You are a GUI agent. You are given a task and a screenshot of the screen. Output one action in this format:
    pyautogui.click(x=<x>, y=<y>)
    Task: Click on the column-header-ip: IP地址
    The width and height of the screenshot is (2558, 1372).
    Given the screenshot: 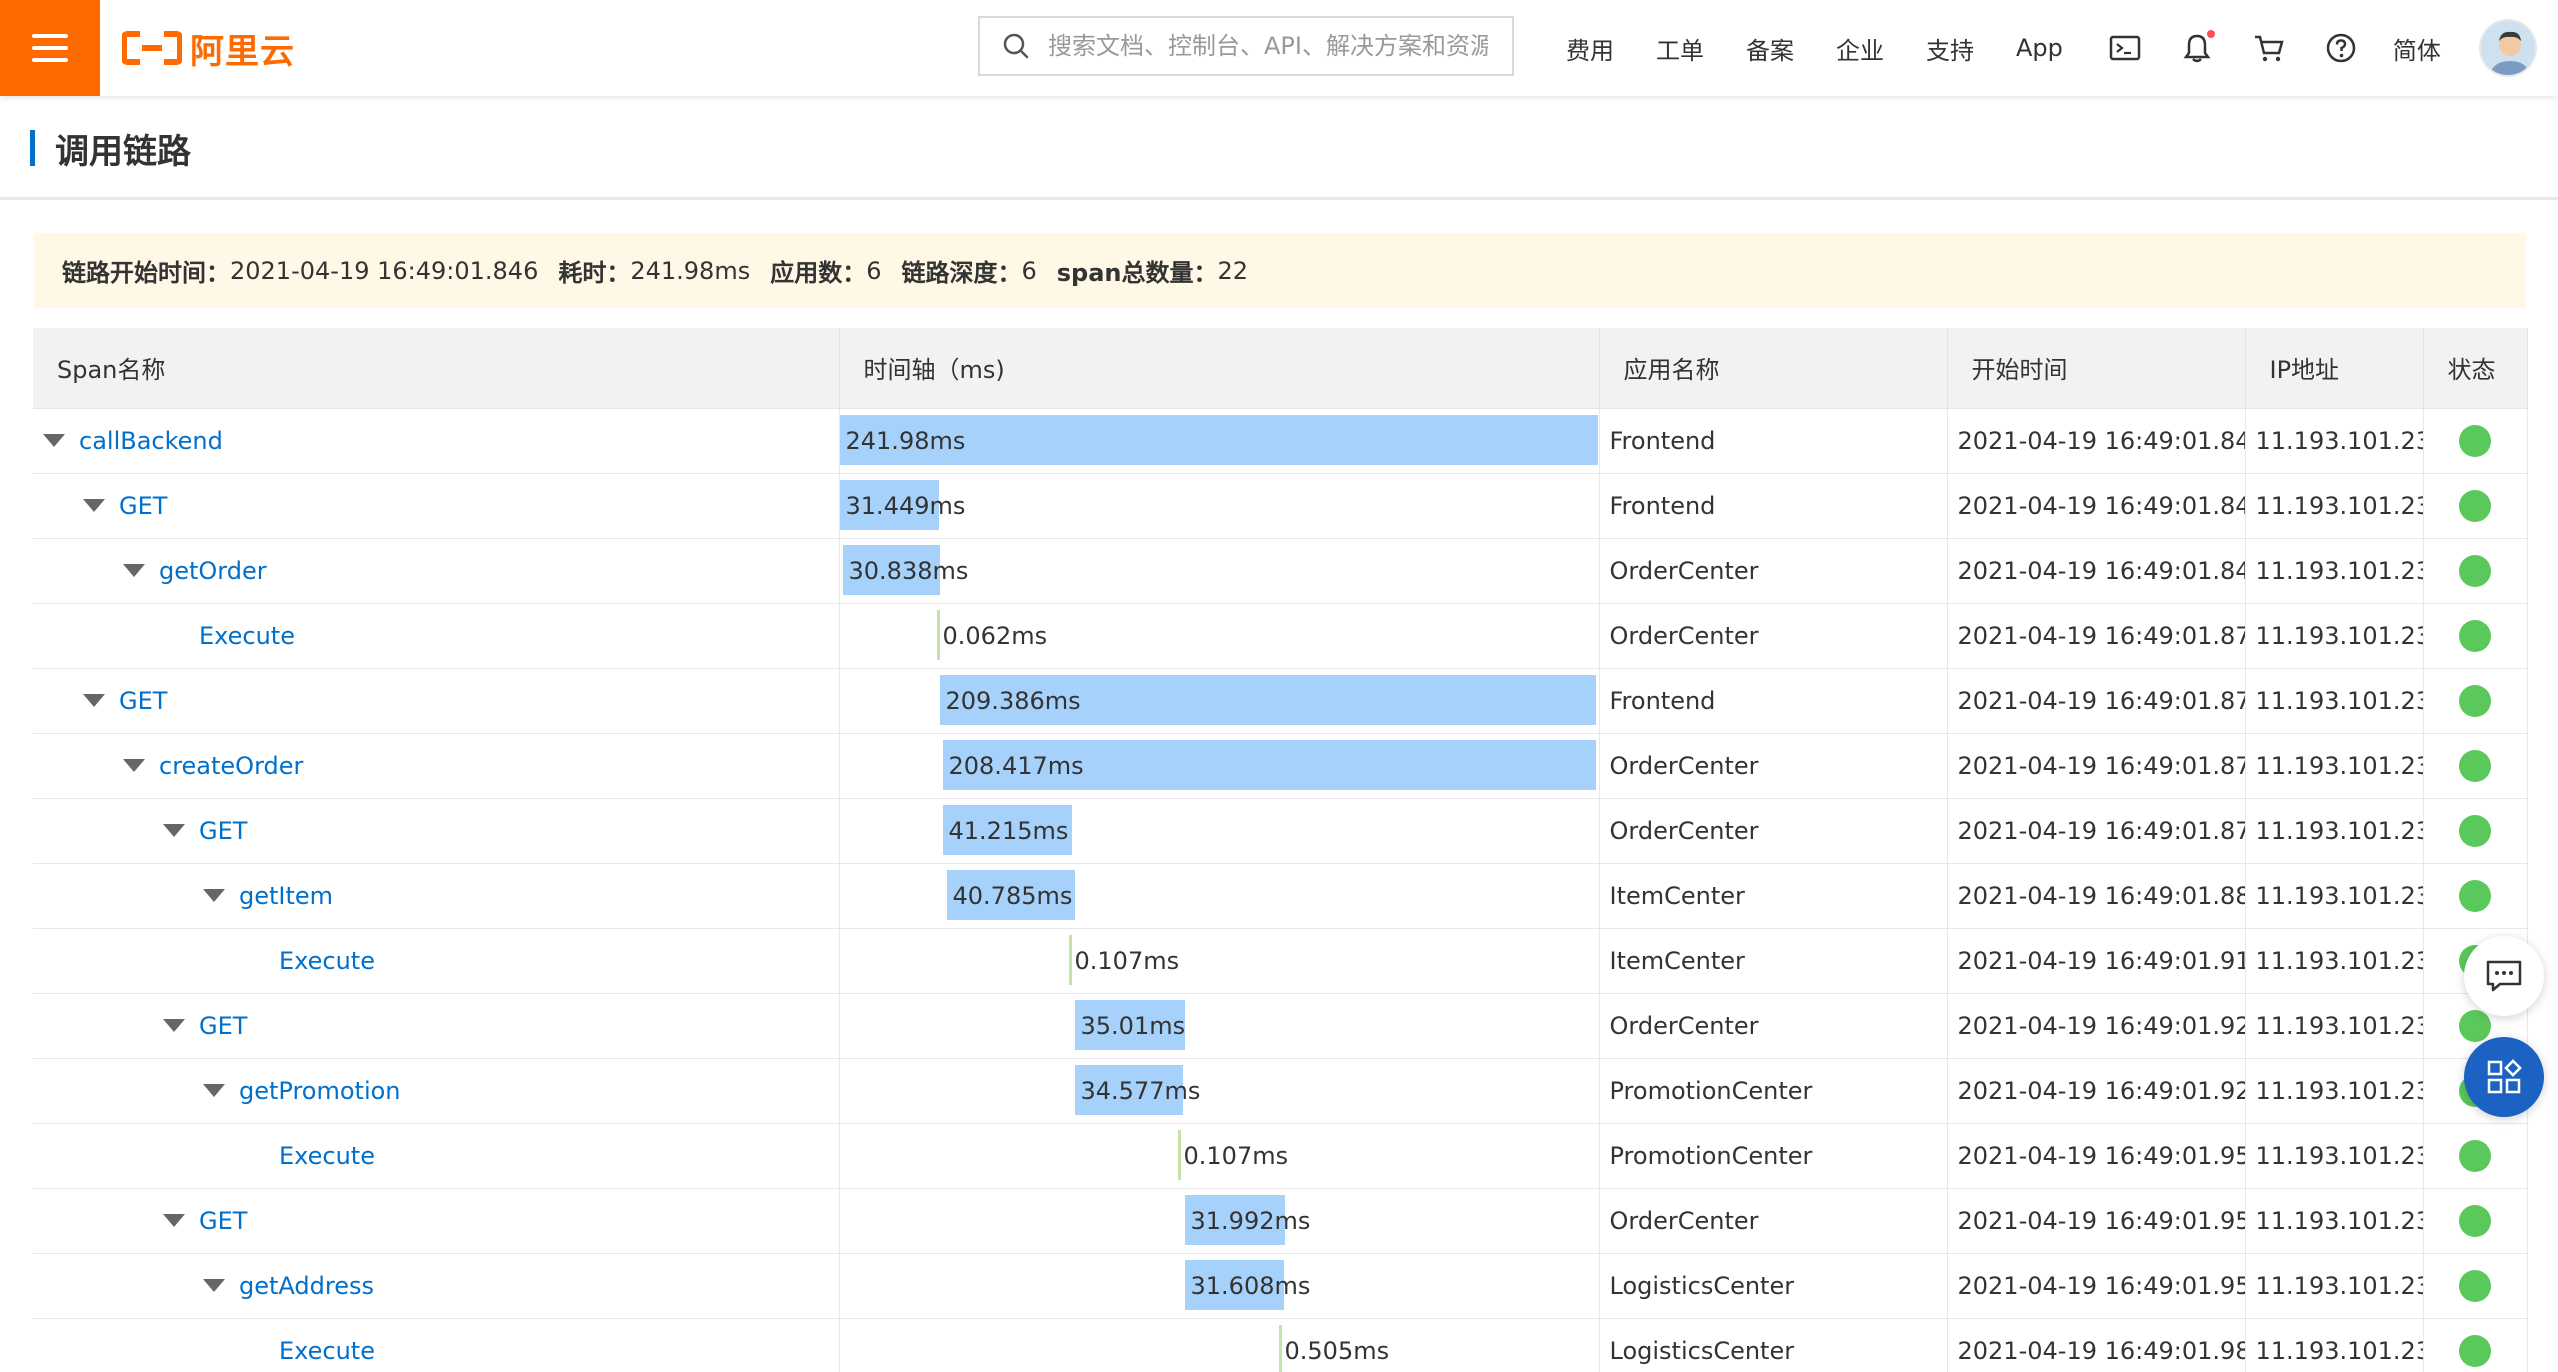 What is the action you would take?
    pyautogui.click(x=2334, y=368)
    